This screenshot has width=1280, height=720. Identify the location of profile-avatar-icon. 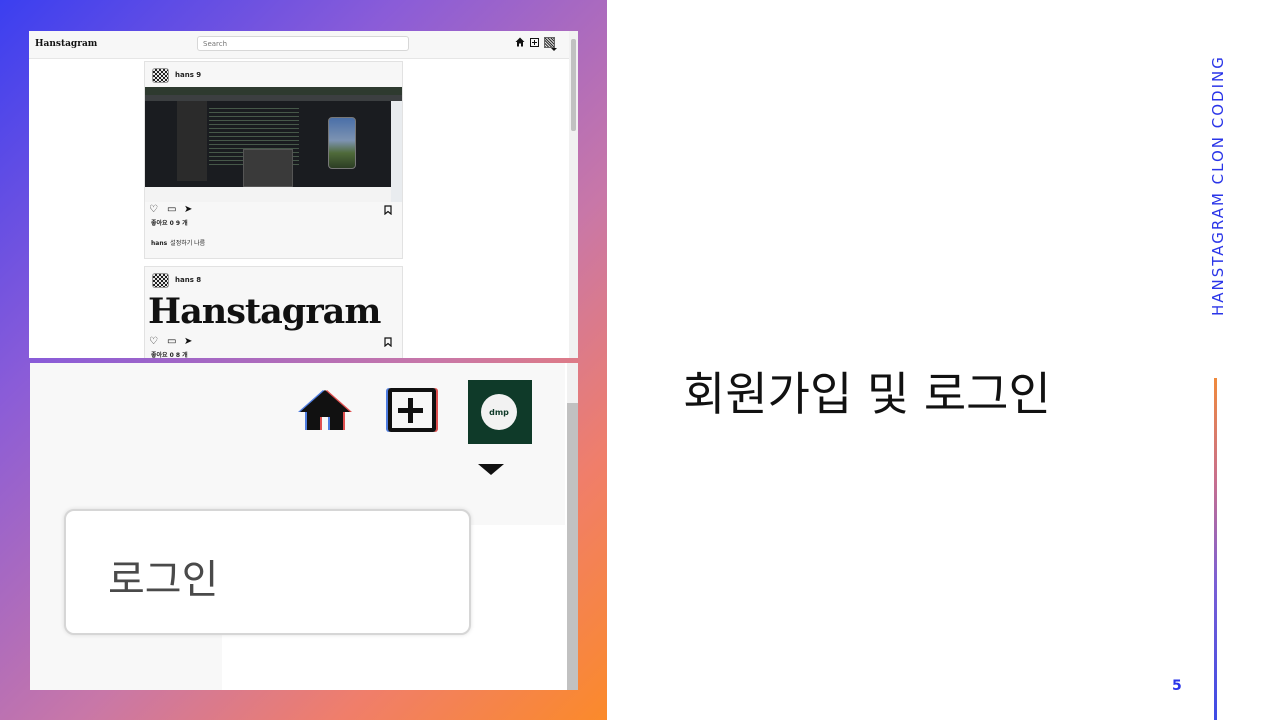
(549, 42).